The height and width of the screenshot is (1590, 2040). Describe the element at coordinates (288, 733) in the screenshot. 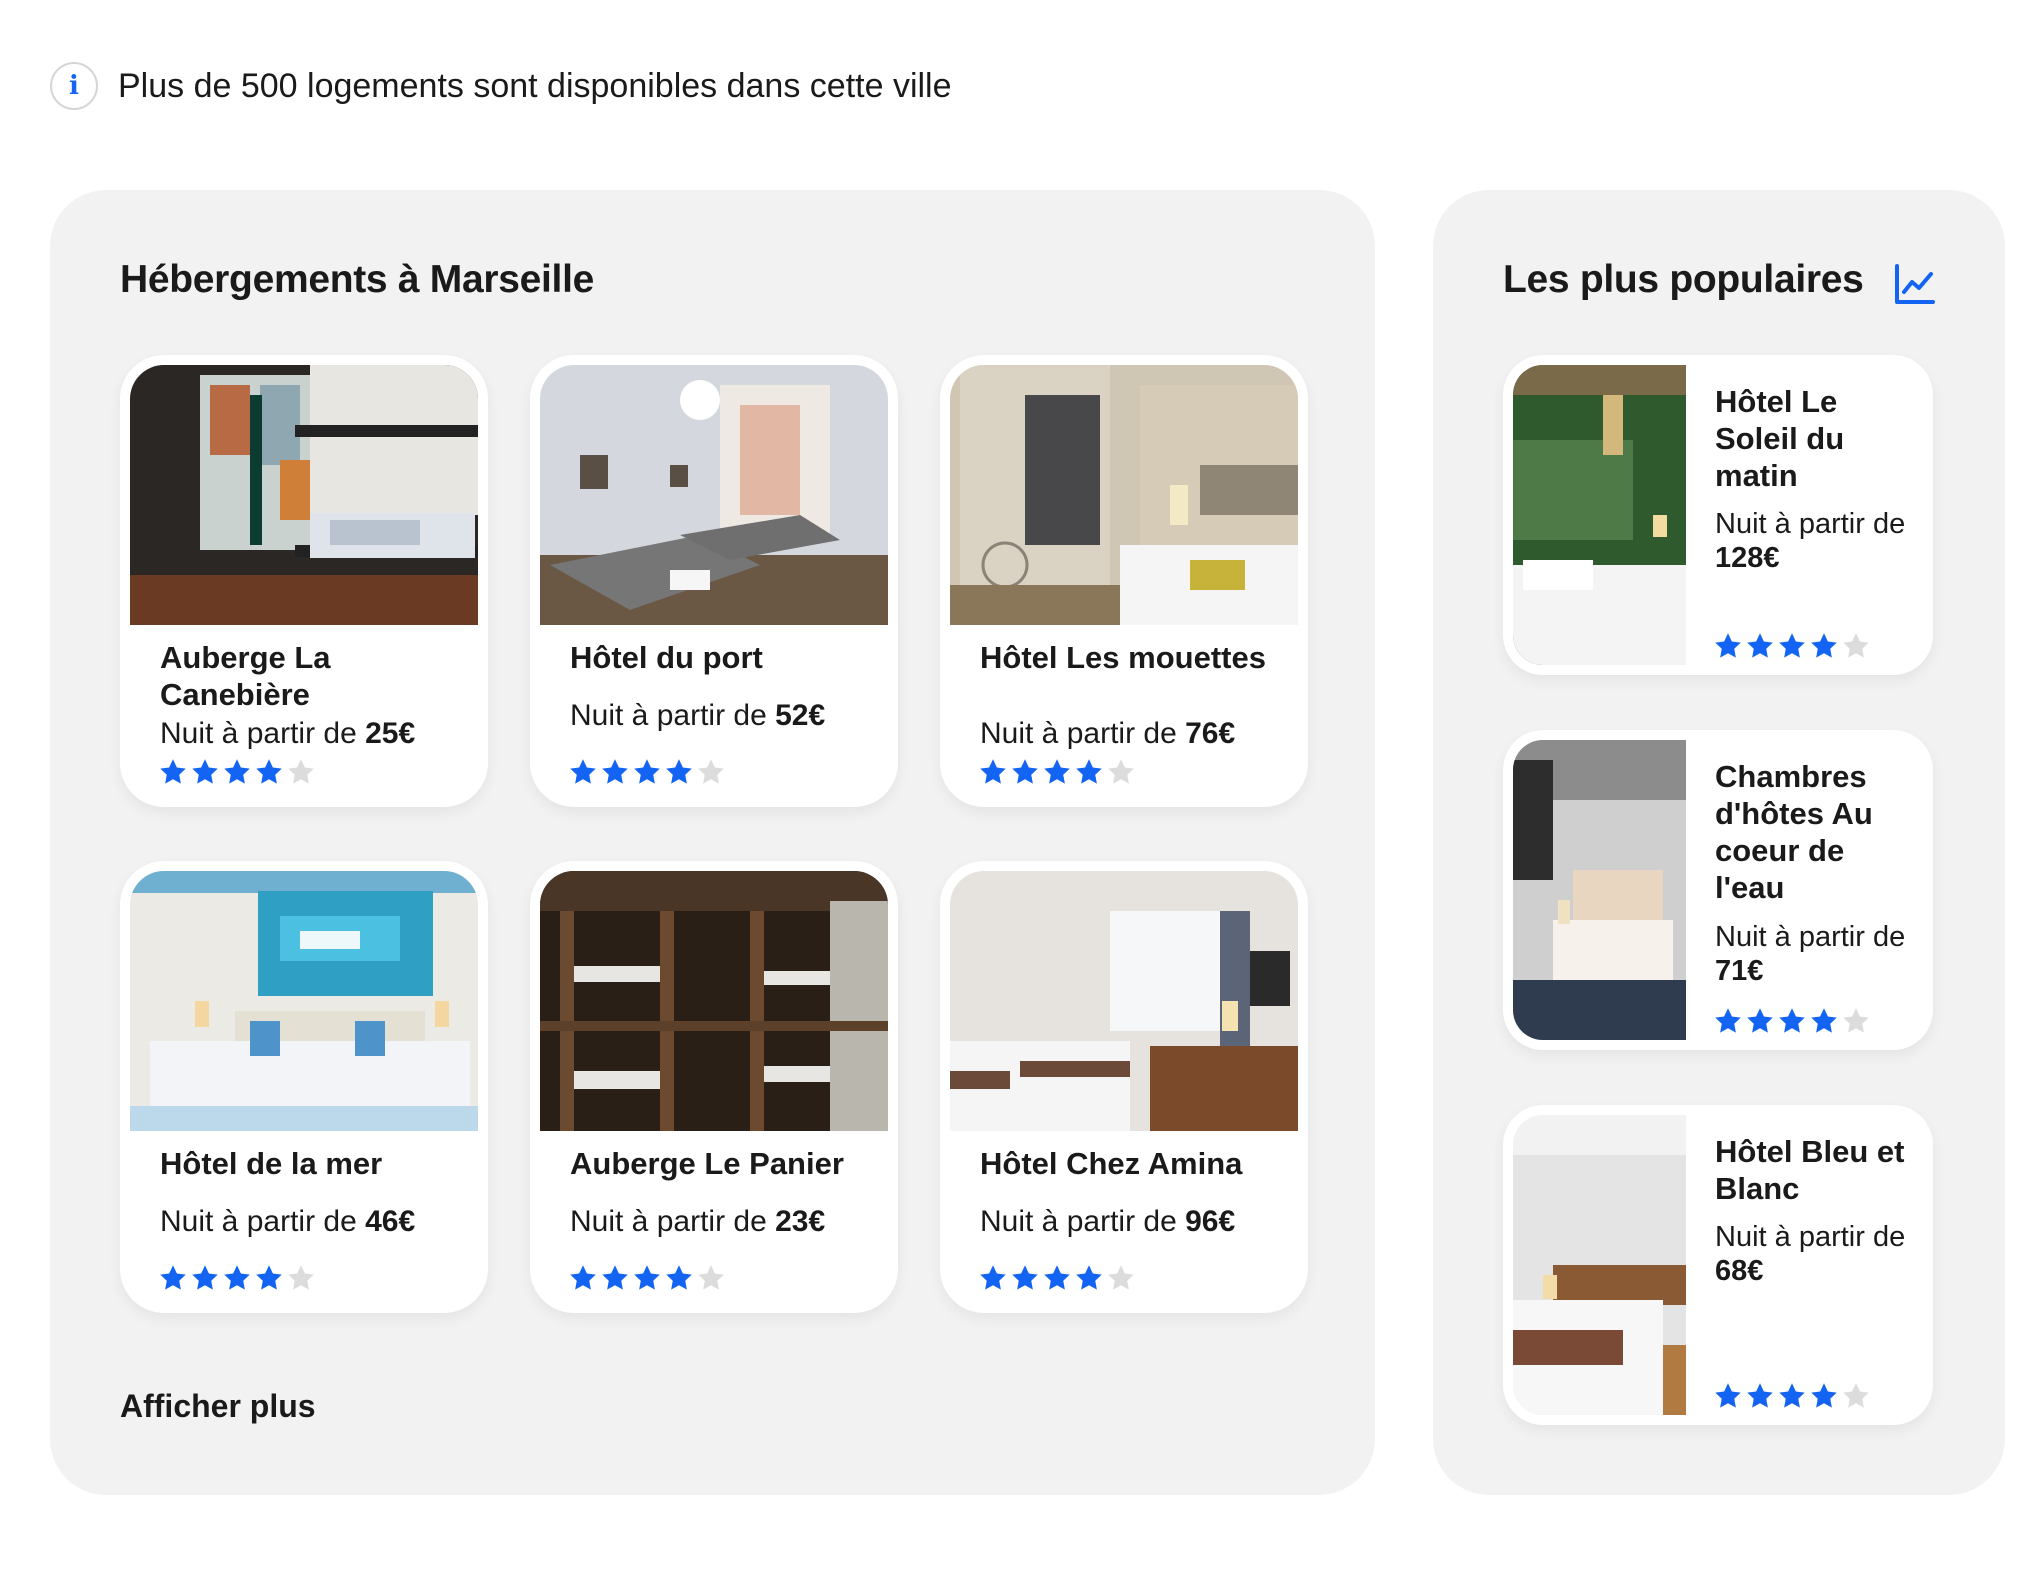

I see `hotel-price: Nuit à partir de 25€` at that location.